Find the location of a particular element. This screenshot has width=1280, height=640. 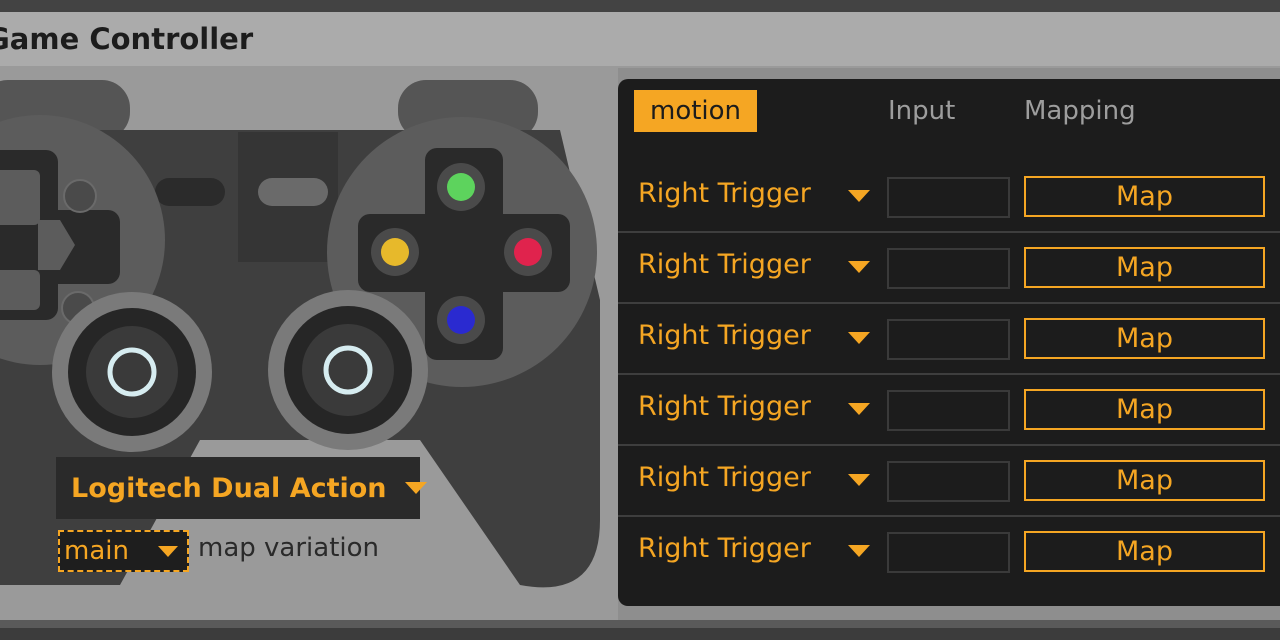

select-button is located at coordinates (190, 192).